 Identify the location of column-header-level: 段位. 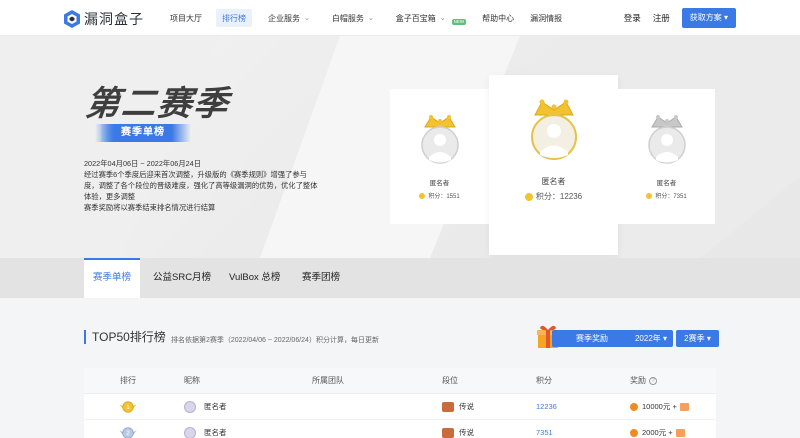
(450, 380).